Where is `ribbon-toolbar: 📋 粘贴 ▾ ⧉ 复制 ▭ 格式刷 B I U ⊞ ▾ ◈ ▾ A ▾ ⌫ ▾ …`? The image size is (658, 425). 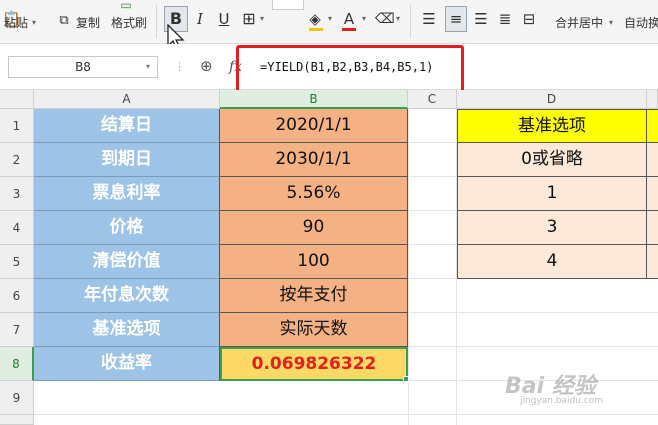
ribbon-toolbar: 📋 粘贴 ▾ ⧉ 复制 ▭ 格式刷 B I U ⊞ ▾ ◈ ▾ A ▾ ⌫ ▾ … is located at coordinates (329, 25).